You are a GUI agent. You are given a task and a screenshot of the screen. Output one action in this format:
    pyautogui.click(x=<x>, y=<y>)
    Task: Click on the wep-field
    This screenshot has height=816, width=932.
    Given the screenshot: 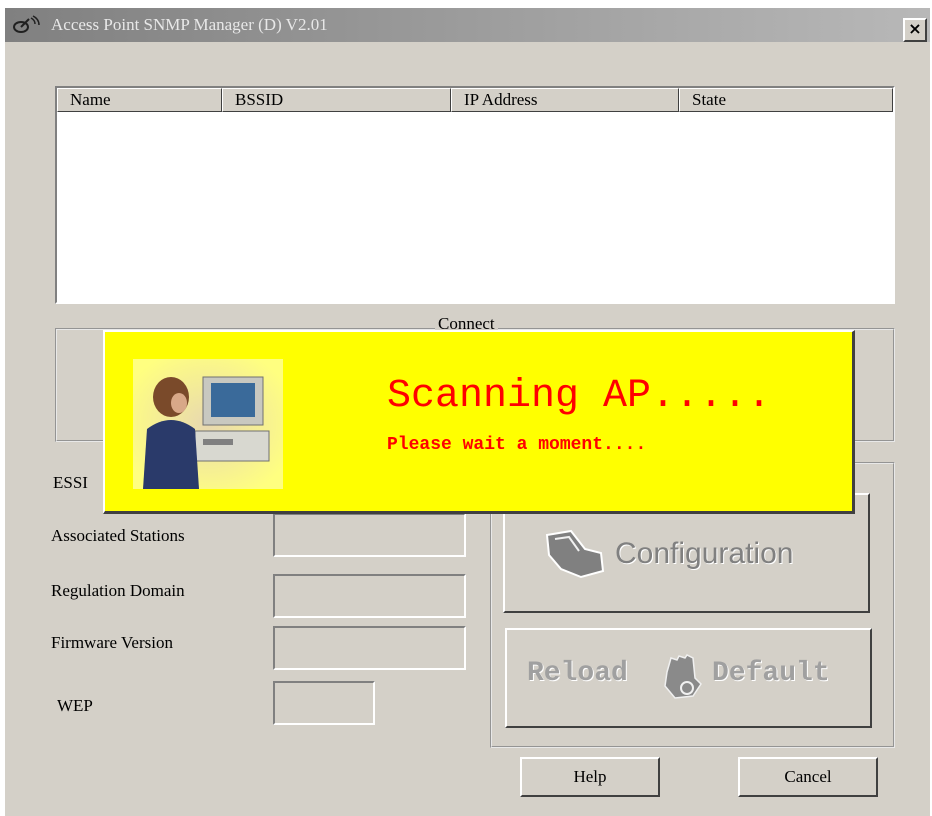 What is the action you would take?
    pyautogui.click(x=324, y=703)
    